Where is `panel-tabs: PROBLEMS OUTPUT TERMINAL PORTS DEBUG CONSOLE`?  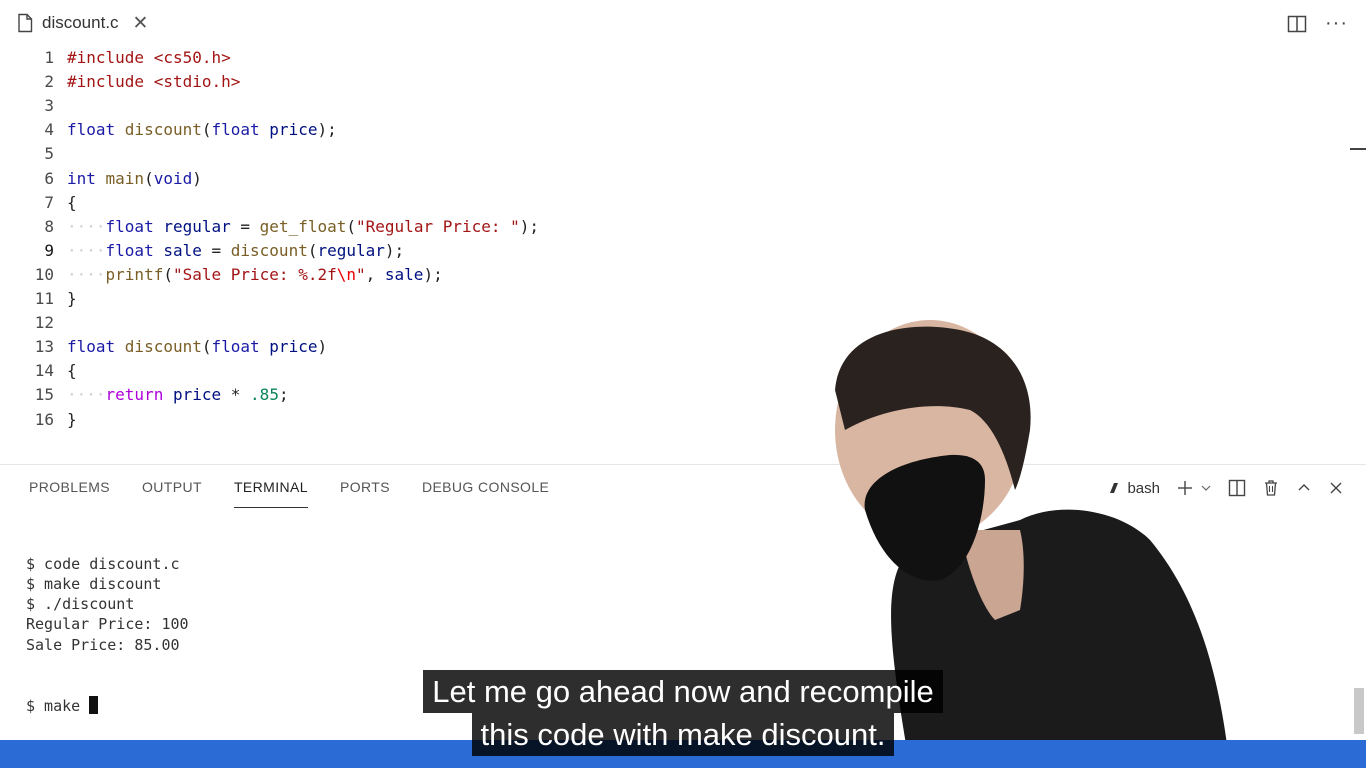
panel-tabs: PROBLEMS OUTPUT TERMINAL PORTS DEBUG CONSOLE is located at coordinates (305, 493).